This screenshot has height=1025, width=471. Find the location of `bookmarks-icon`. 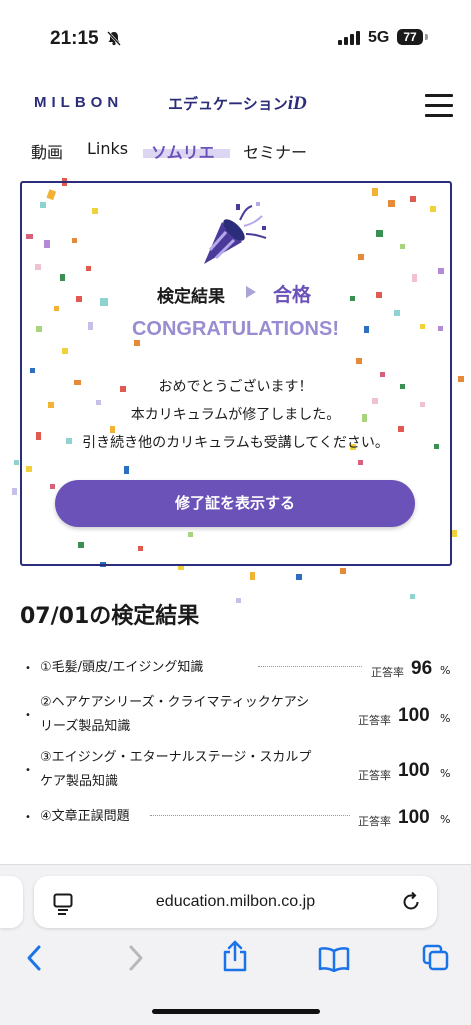

bookmarks-icon is located at coordinates (334, 959).